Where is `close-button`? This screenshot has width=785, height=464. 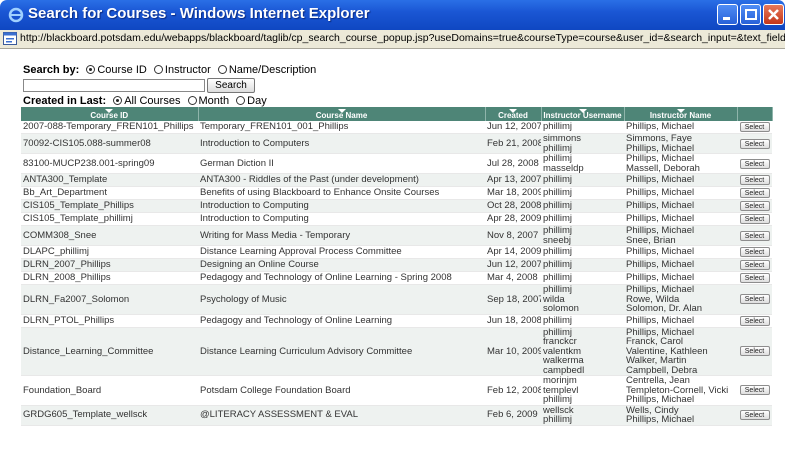
close-button is located at coordinates (773, 14).